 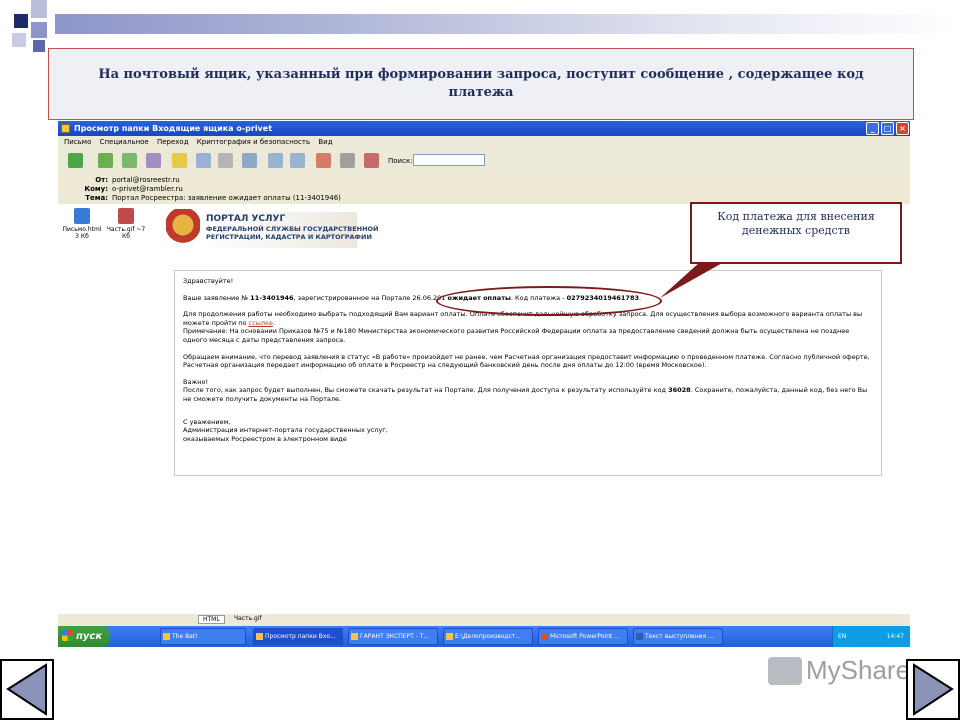 What do you see at coordinates (785, 671) in the screenshot?
I see `myshared-logo-icon` at bounding box center [785, 671].